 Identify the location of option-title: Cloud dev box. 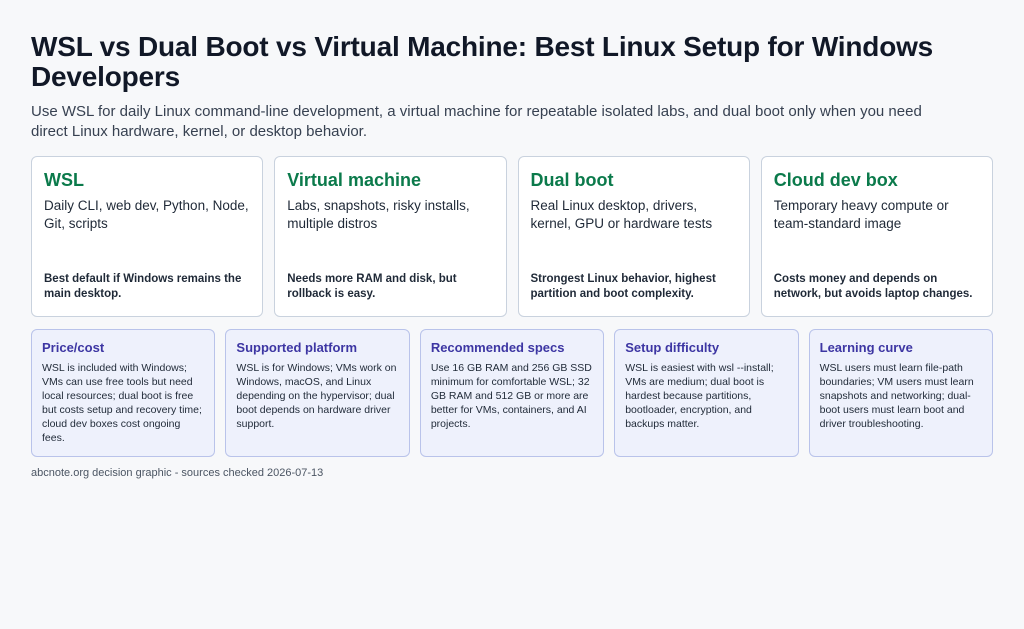
(835, 180).